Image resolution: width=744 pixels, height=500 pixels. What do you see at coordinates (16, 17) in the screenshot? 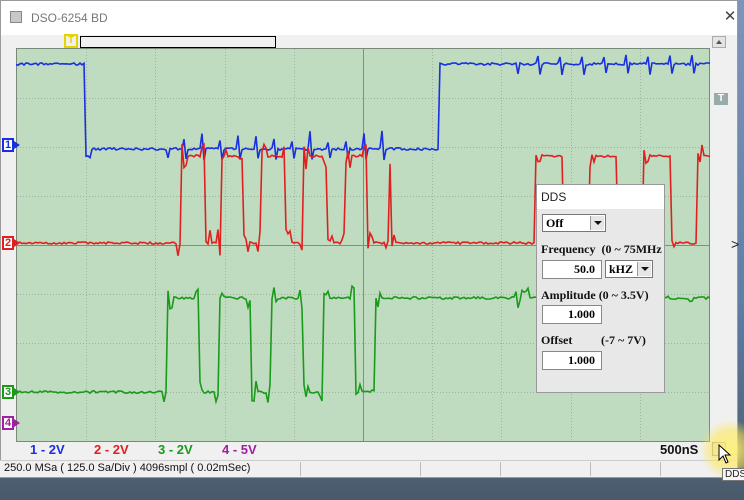
I see `app-icon` at bounding box center [16, 17].